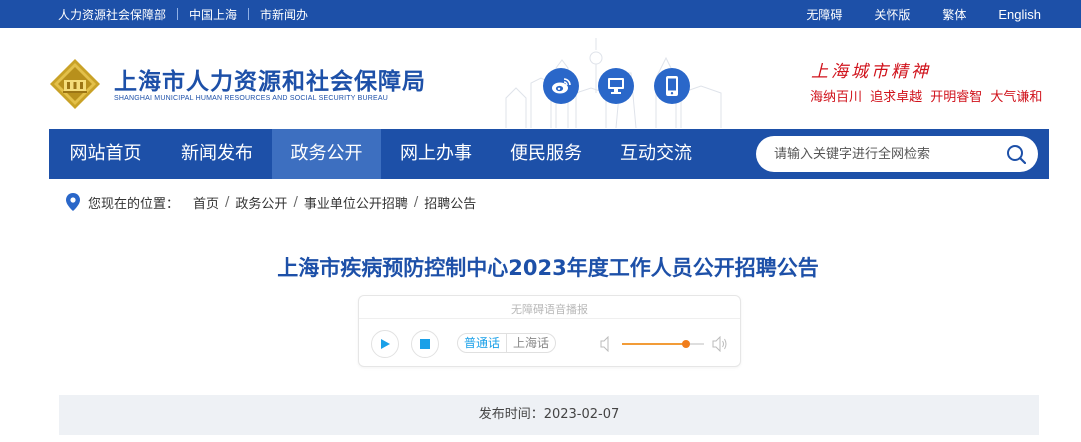 The height and width of the screenshot is (442, 1081). I want to click on play-button, so click(385, 344).